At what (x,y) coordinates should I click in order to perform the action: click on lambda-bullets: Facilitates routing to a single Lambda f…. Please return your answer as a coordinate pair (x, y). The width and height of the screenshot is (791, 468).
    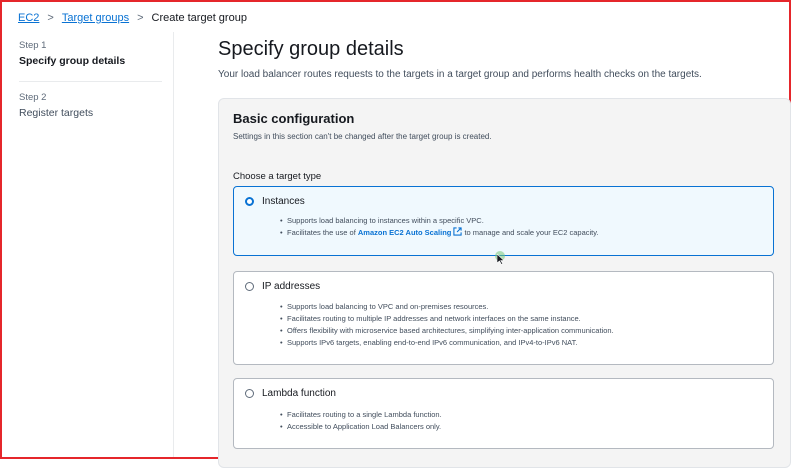
    Looking at the image, I should click on (361, 421).